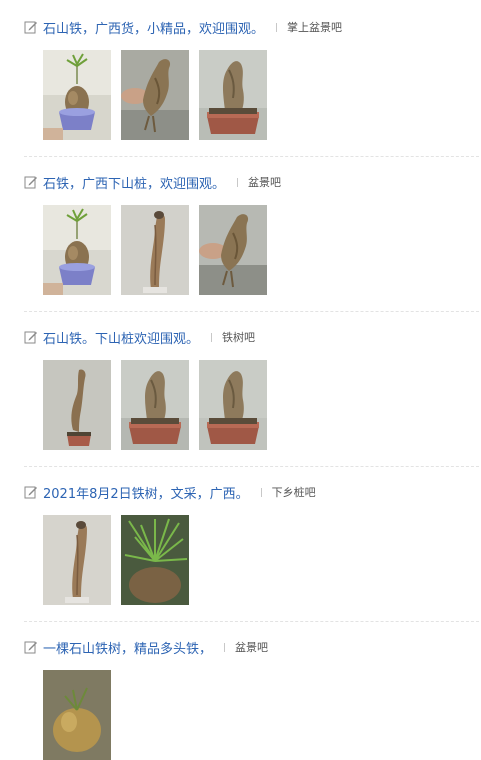 Image resolution: width=481 pixels, height=760 pixels. Describe the element at coordinates (121, 337) in the screenshot. I see `post-title-link: 石山铁。下山桩欢迎围观。` at that location.